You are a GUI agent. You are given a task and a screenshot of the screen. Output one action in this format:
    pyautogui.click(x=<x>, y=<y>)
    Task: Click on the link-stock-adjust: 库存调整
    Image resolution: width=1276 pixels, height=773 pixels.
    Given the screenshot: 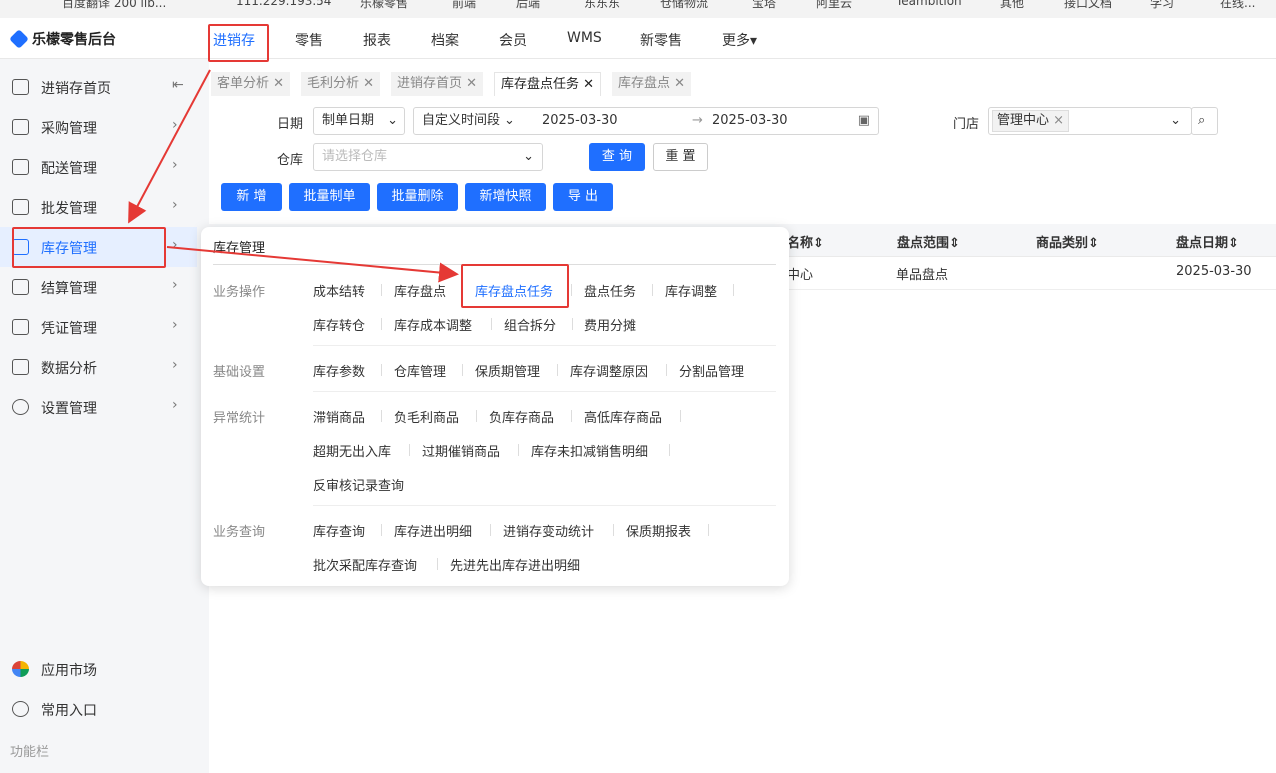 What is the action you would take?
    pyautogui.click(x=691, y=290)
    